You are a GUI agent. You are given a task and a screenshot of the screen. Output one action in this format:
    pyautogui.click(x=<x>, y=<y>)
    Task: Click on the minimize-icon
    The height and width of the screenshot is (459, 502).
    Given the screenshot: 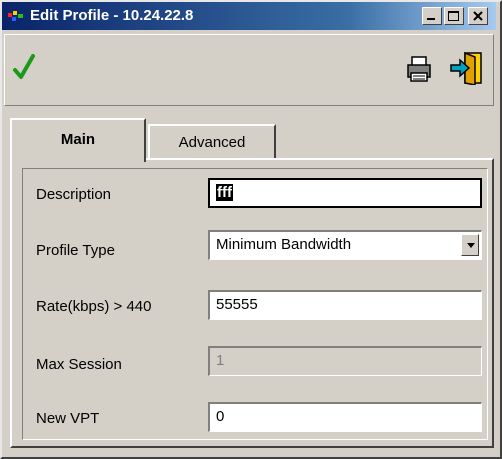 What is the action you would take?
    pyautogui.click(x=431, y=19)
    